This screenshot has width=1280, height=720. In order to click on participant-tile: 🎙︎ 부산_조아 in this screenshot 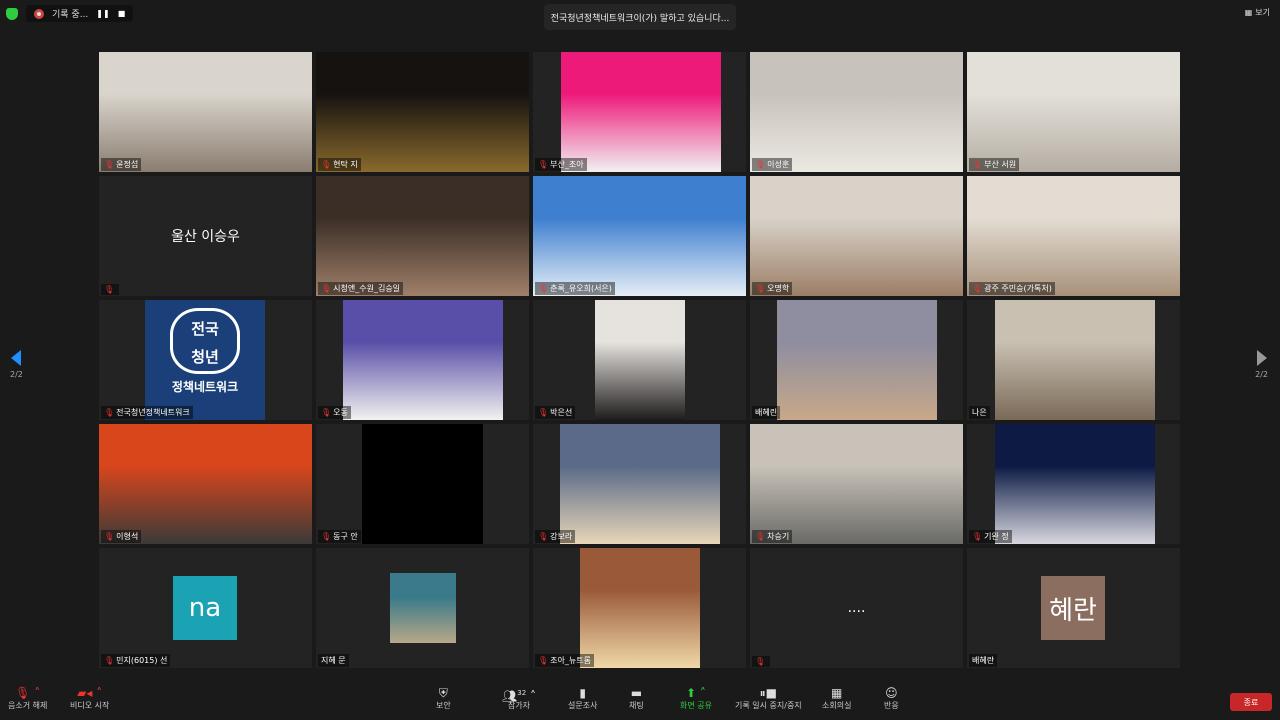, I will do `click(639, 112)`.